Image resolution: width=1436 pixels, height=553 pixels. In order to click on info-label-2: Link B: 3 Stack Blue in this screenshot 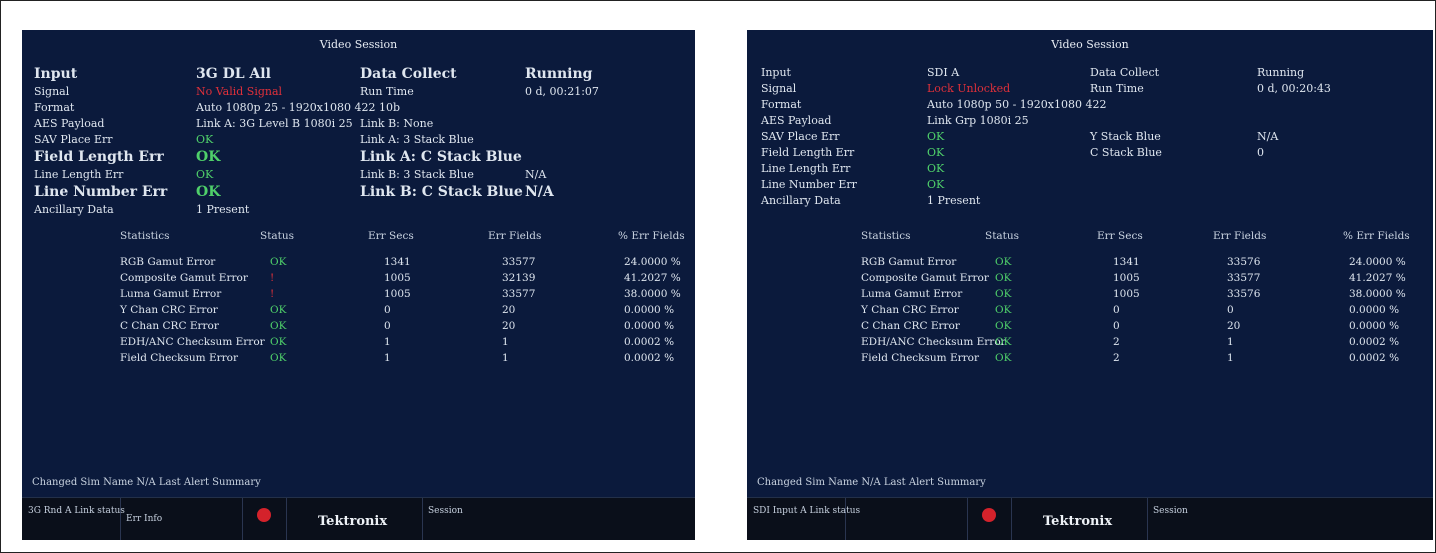, I will do `click(417, 174)`.